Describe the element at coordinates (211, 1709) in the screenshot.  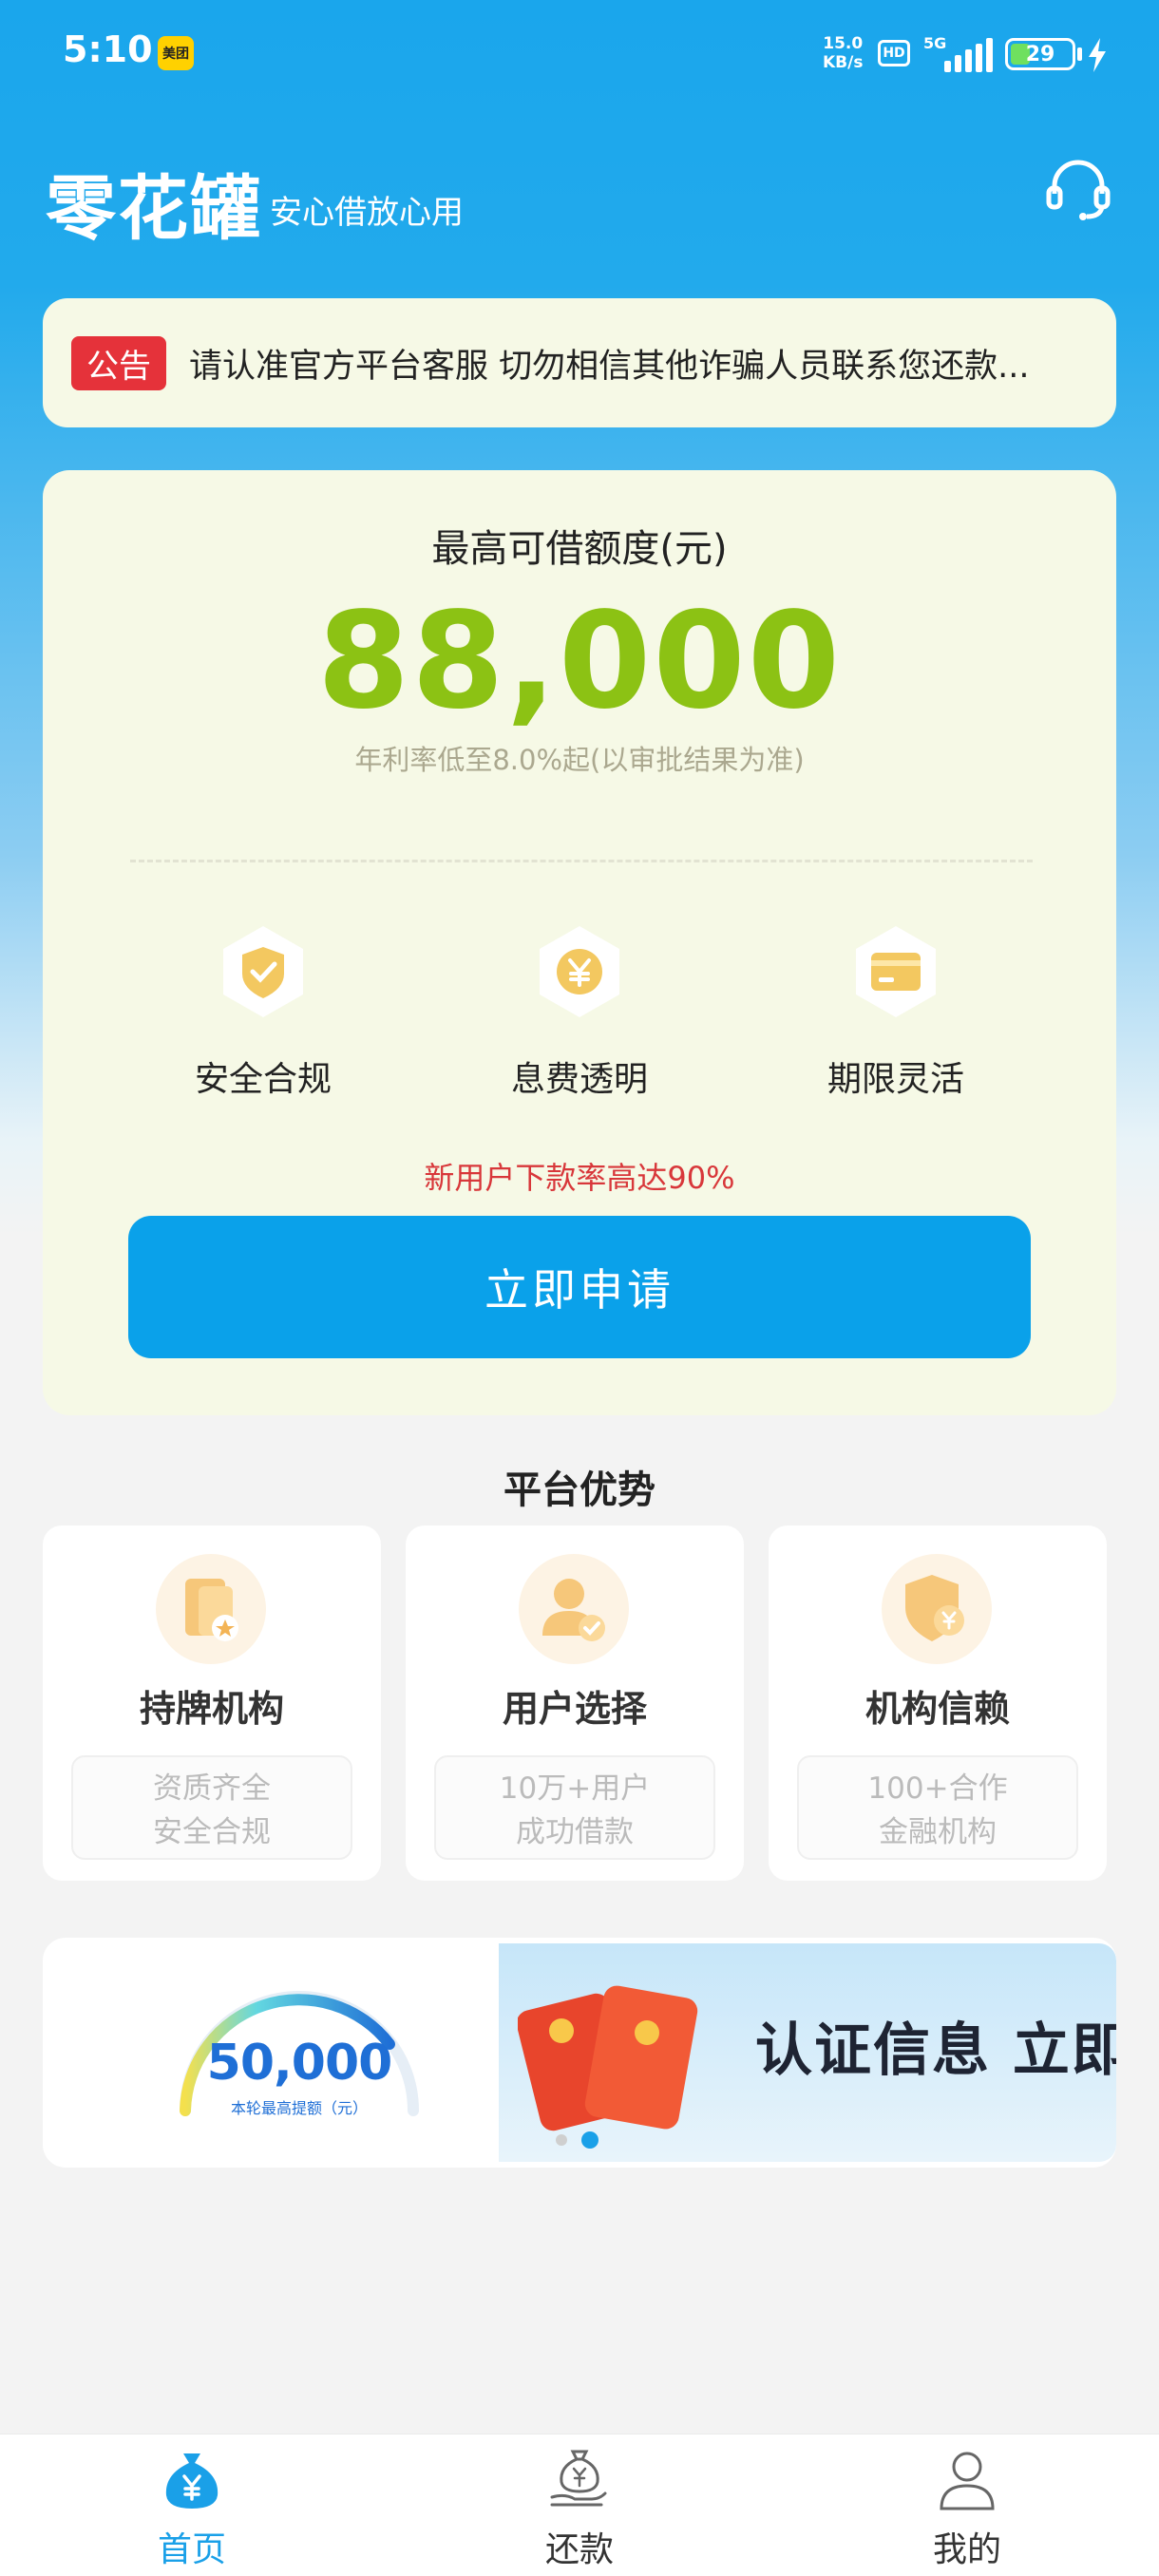
I see `advantage-name: 持牌机构` at that location.